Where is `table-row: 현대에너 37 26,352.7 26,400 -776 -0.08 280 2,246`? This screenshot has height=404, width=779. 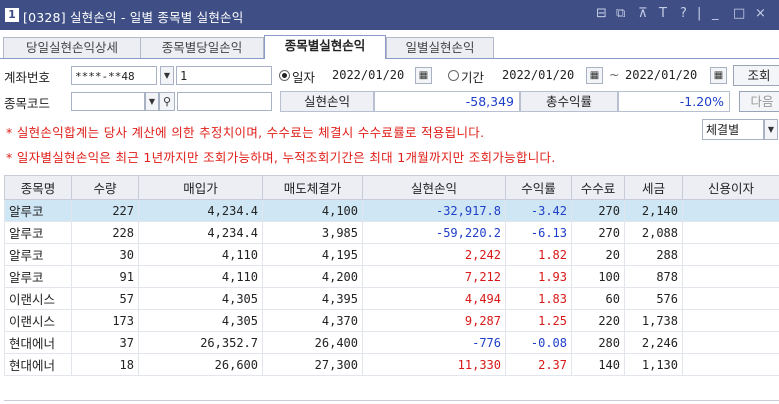
table-row: 현대에너 37 26,352.7 26,400 -776 -0.08 280 2,246 is located at coordinates (391, 342).